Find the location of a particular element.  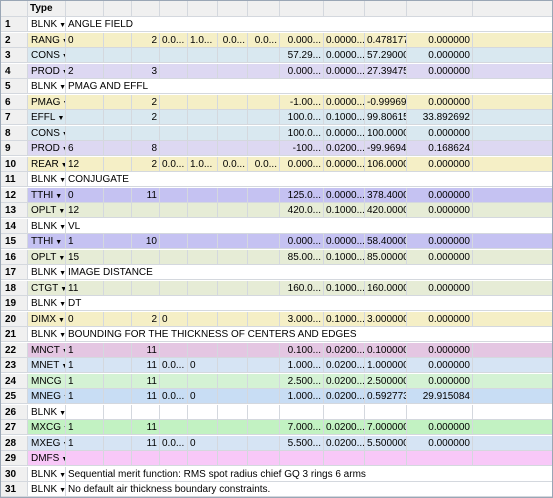

row-number: 26 is located at coordinates (14, 412).